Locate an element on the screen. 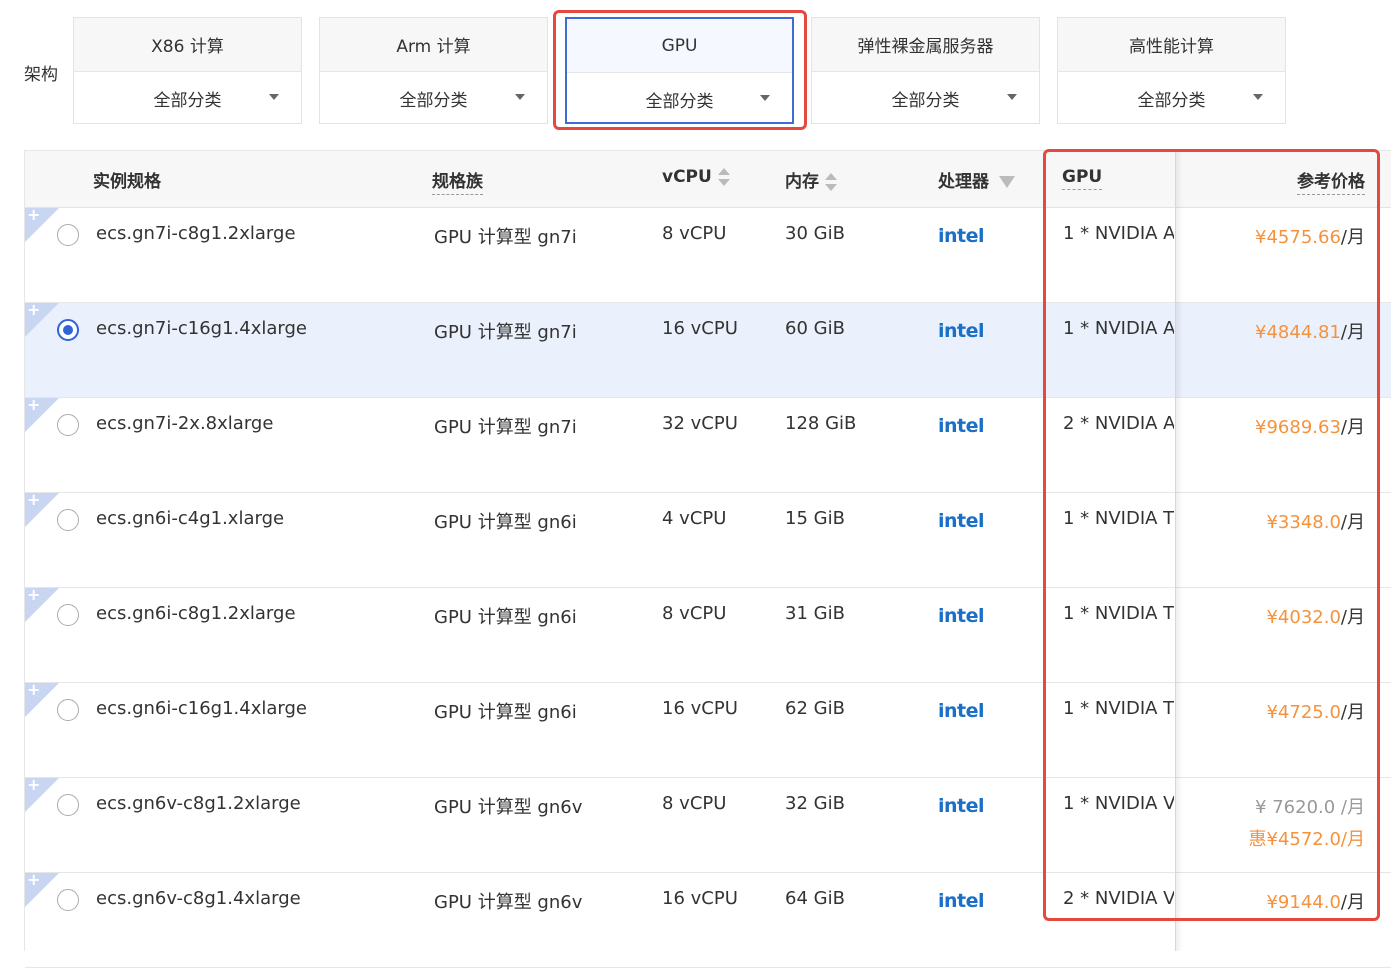 This screenshot has width=1400, height=968. discount-price: 惠¥4572.0/月 is located at coordinates (1307, 839).